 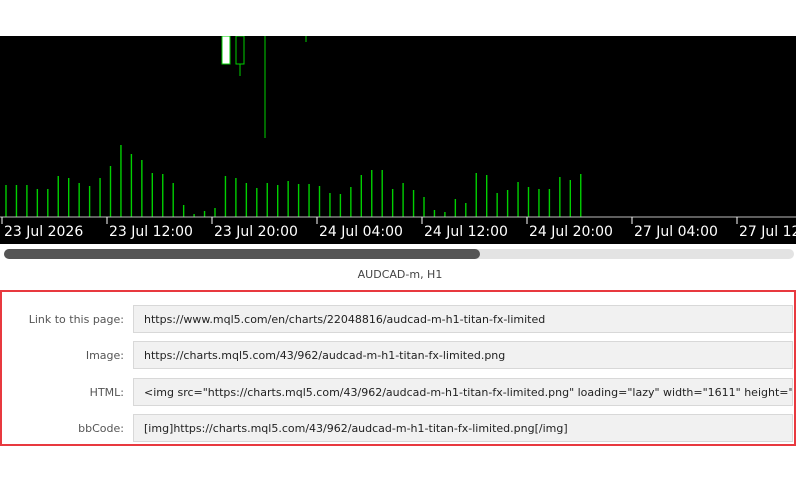 What do you see at coordinates (466, 232) in the screenshot?
I see `time-label: 24 Jul 12:00` at bounding box center [466, 232].